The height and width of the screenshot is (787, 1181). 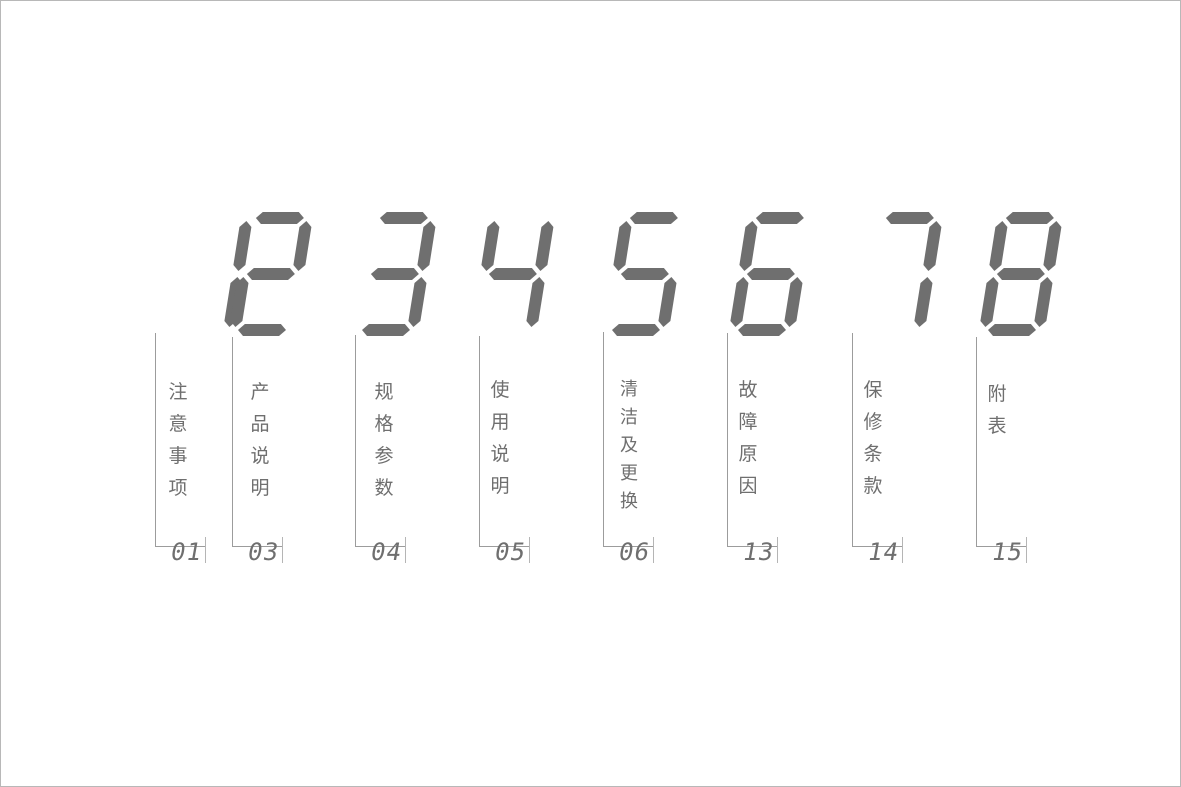 What do you see at coordinates (500, 390) in the screenshot?
I see `section-4-title-char: 使` at bounding box center [500, 390].